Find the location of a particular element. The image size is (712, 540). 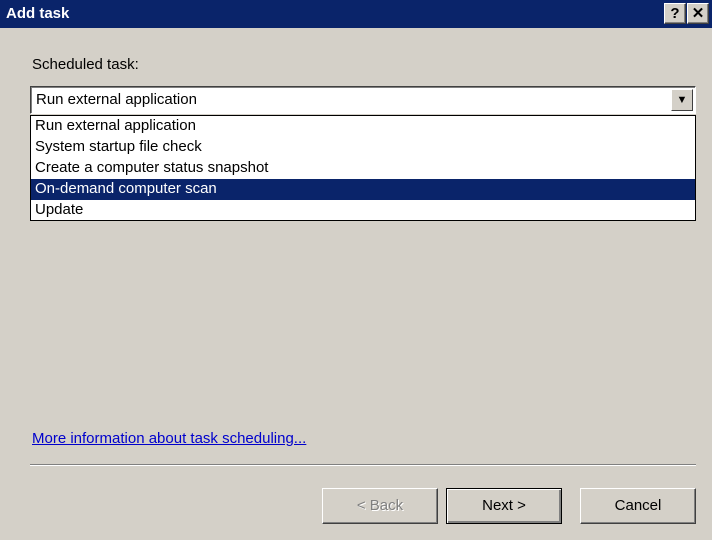

dropdown-option-system-startup-file-check: System startup file check is located at coordinates (363, 147).